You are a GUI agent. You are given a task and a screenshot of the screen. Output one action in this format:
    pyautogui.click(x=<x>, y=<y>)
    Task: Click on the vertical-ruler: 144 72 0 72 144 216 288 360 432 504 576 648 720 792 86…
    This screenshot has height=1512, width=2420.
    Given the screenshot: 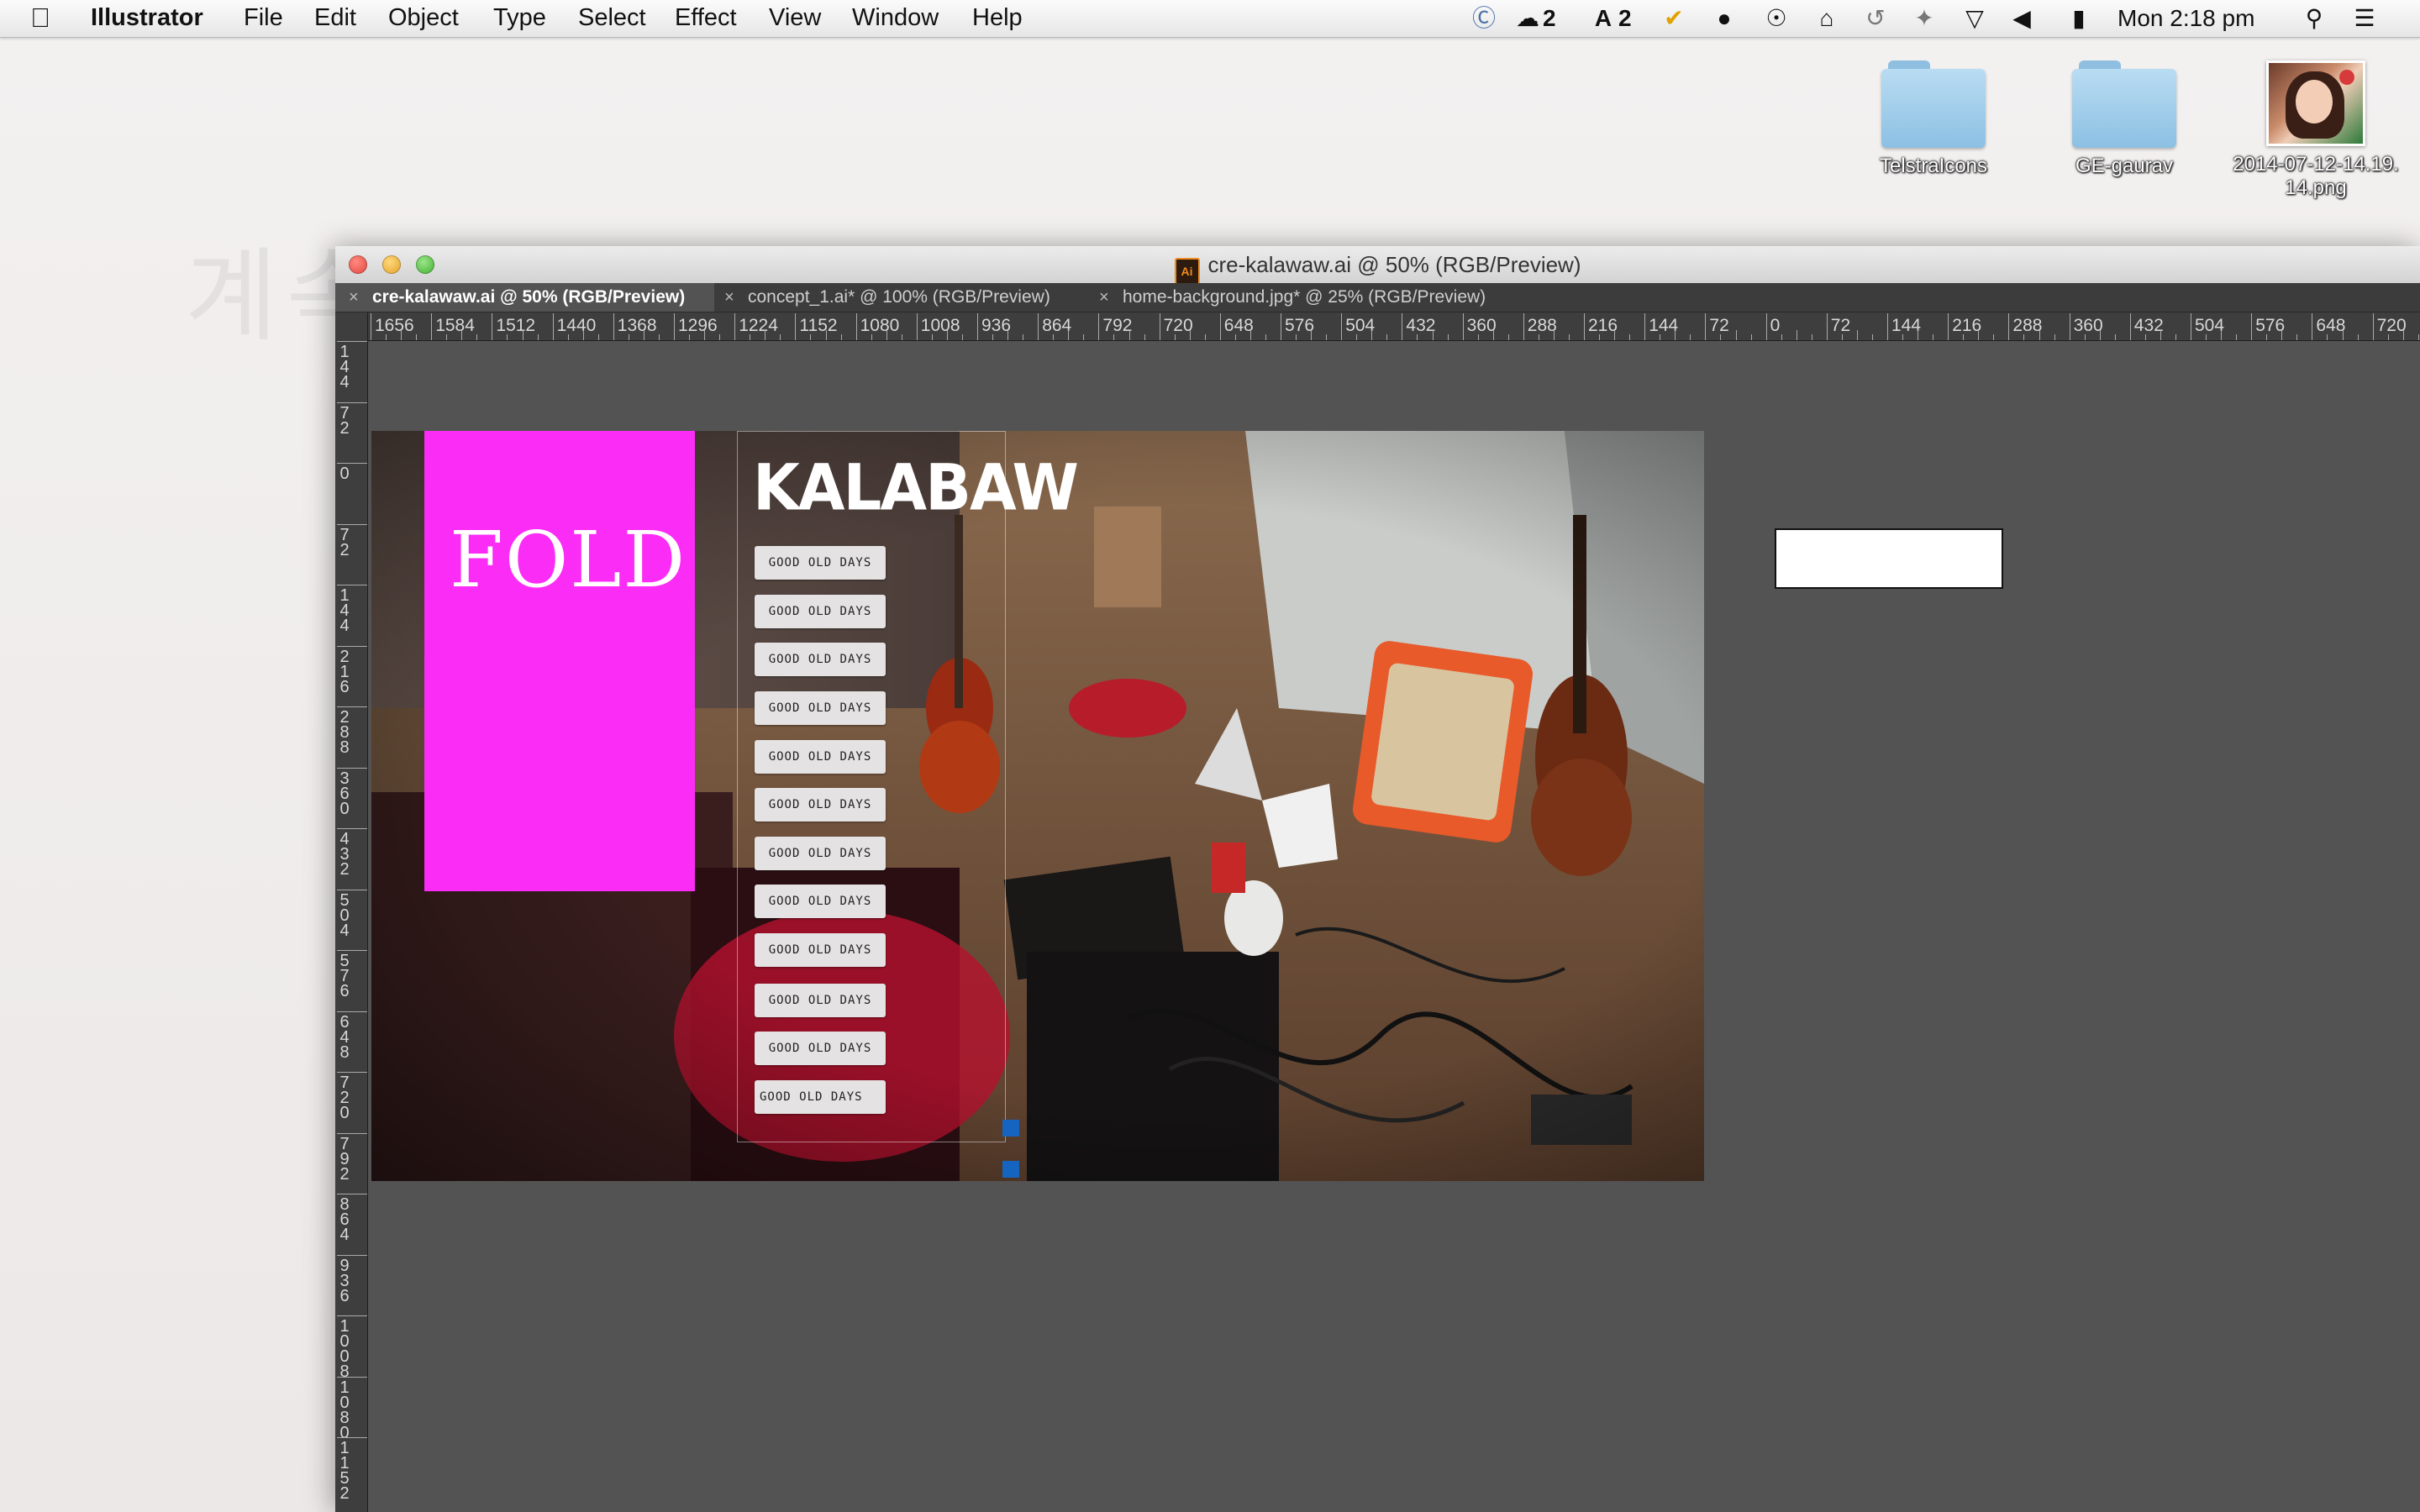 What is the action you would take?
    pyautogui.click(x=352, y=912)
    